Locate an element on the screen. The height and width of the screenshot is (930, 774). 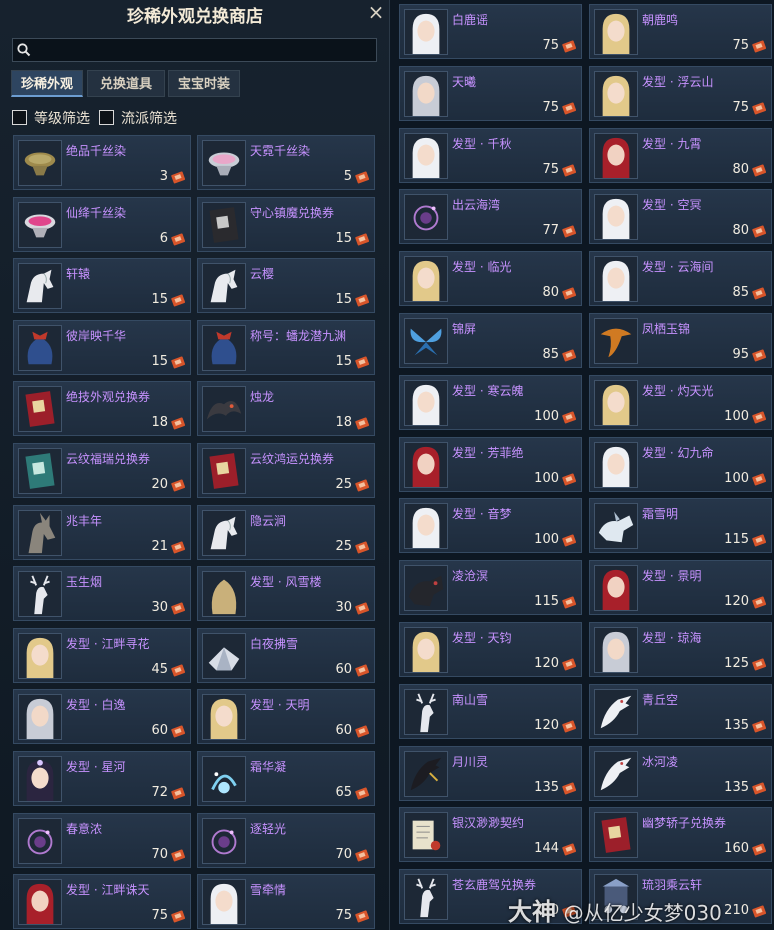
item-card: 发型 · 星河 72 is located at coordinates (102, 778).